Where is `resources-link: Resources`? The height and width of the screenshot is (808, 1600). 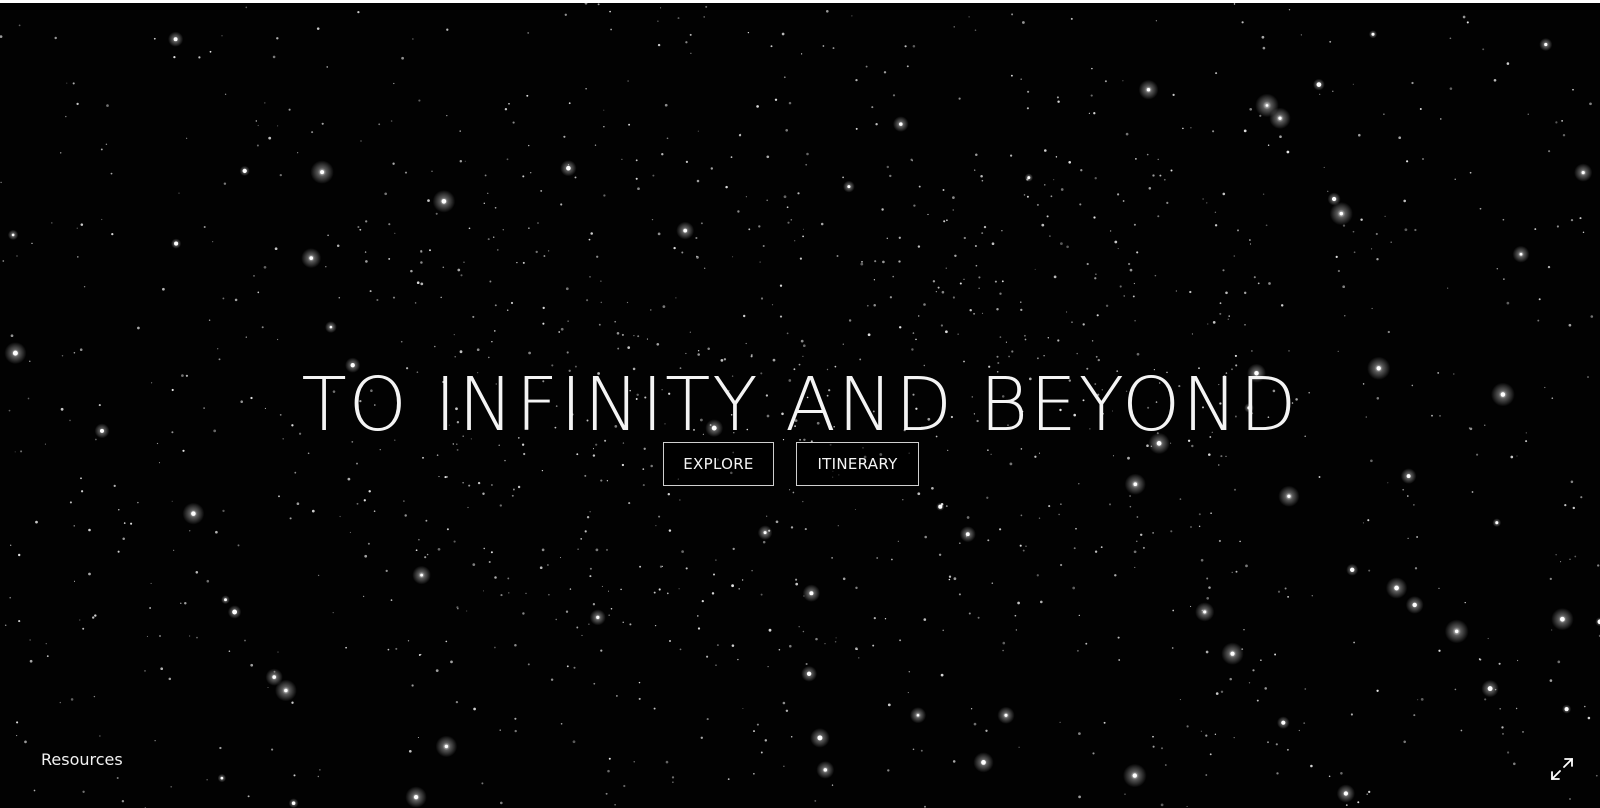
resources-link: Resources is located at coordinates (82, 759).